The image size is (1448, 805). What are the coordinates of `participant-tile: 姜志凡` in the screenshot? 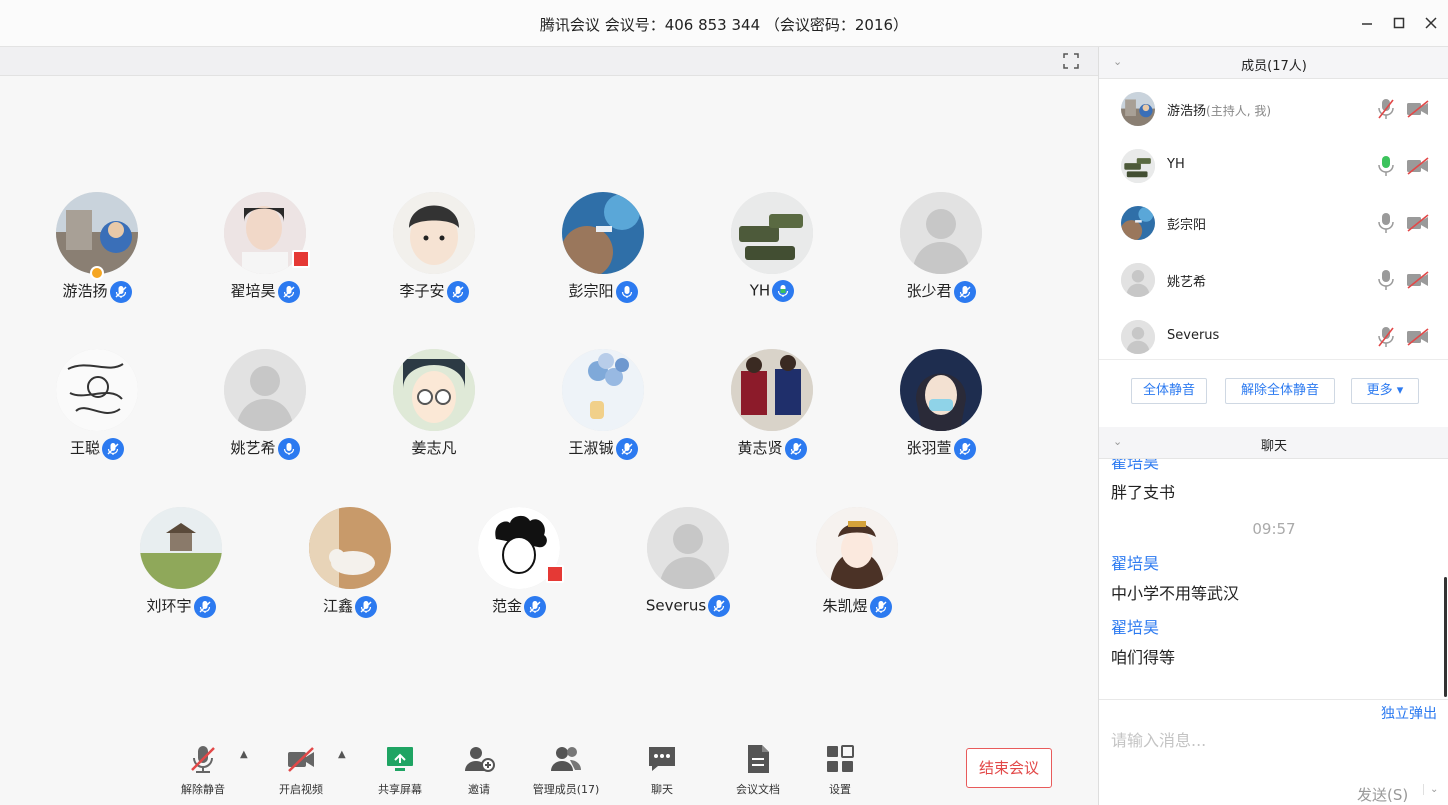 It's located at (434, 419).